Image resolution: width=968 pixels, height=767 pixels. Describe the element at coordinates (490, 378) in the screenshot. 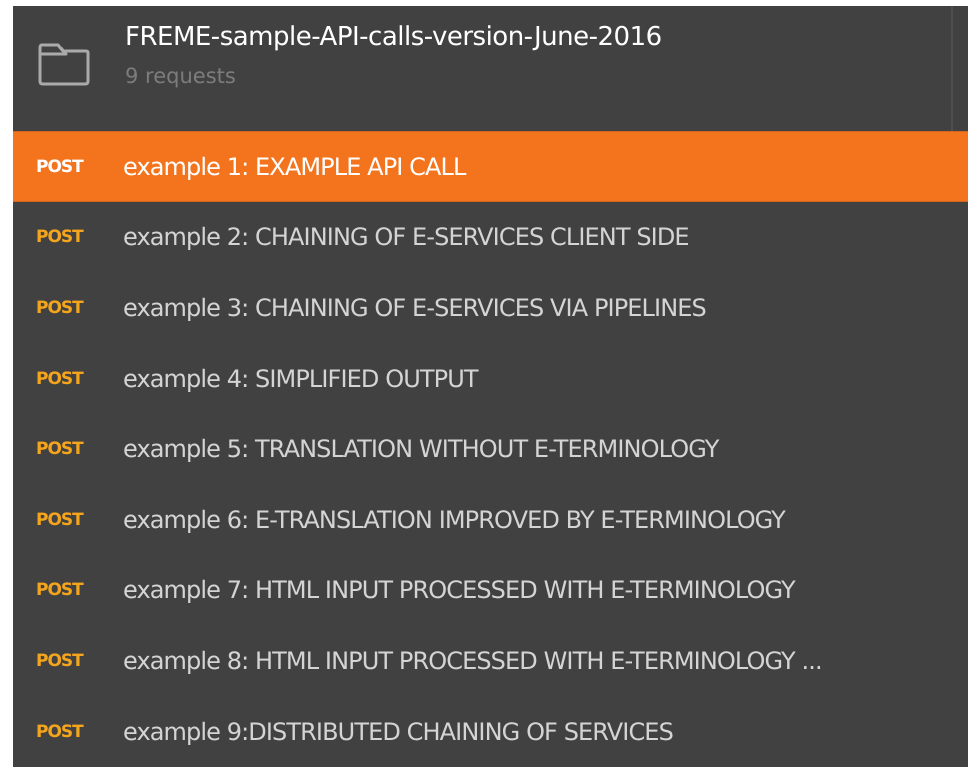

I see `request-item: POST example 4: SIMPLIFIED OUTPUT` at that location.